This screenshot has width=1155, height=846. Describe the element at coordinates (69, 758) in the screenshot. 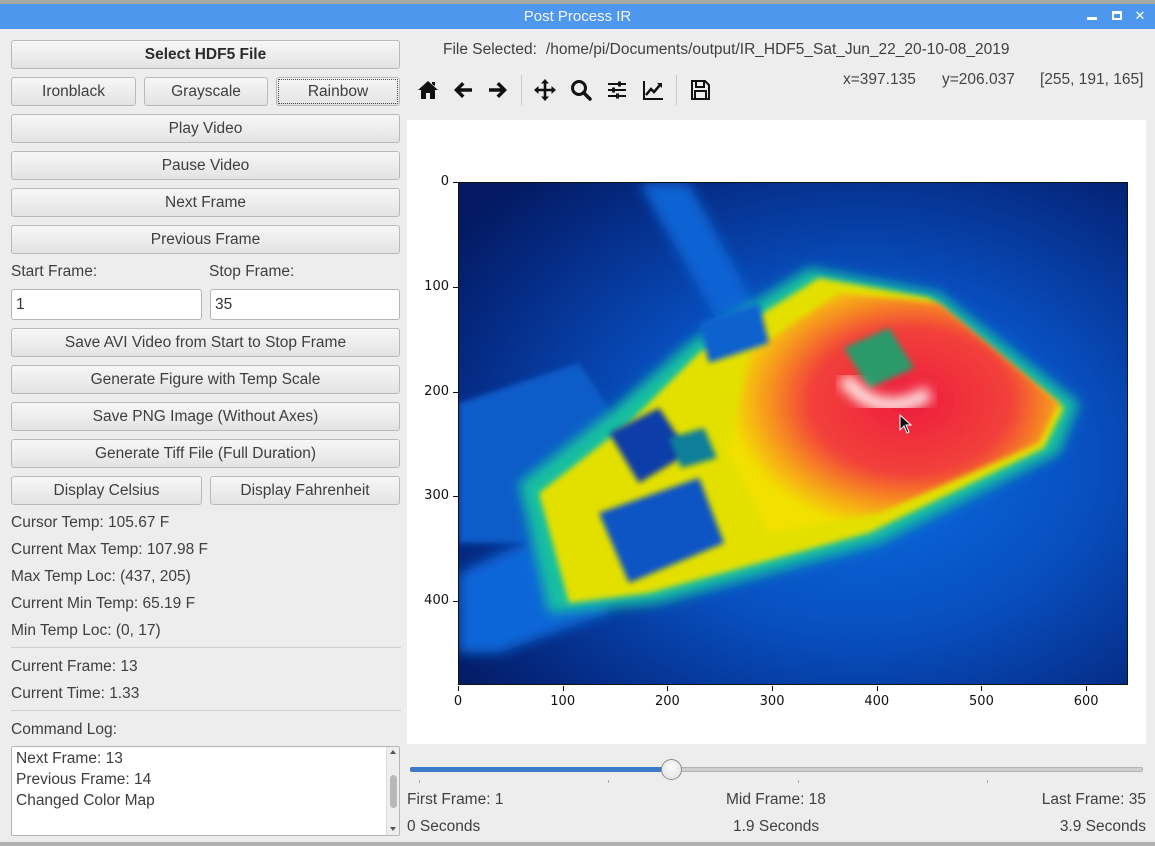

I see `log-entry: Next Frame: 13` at that location.